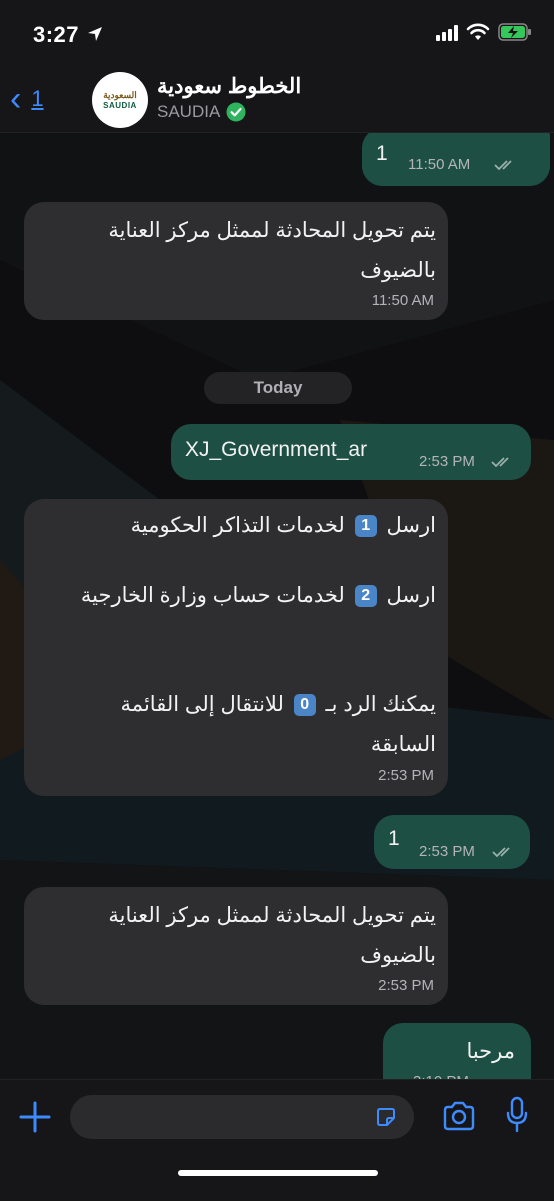 Image resolution: width=554 pixels, height=1201 pixels. I want to click on message-bubble-outgoing: XJ_Government_ar 2:53 PM, so click(351, 452).